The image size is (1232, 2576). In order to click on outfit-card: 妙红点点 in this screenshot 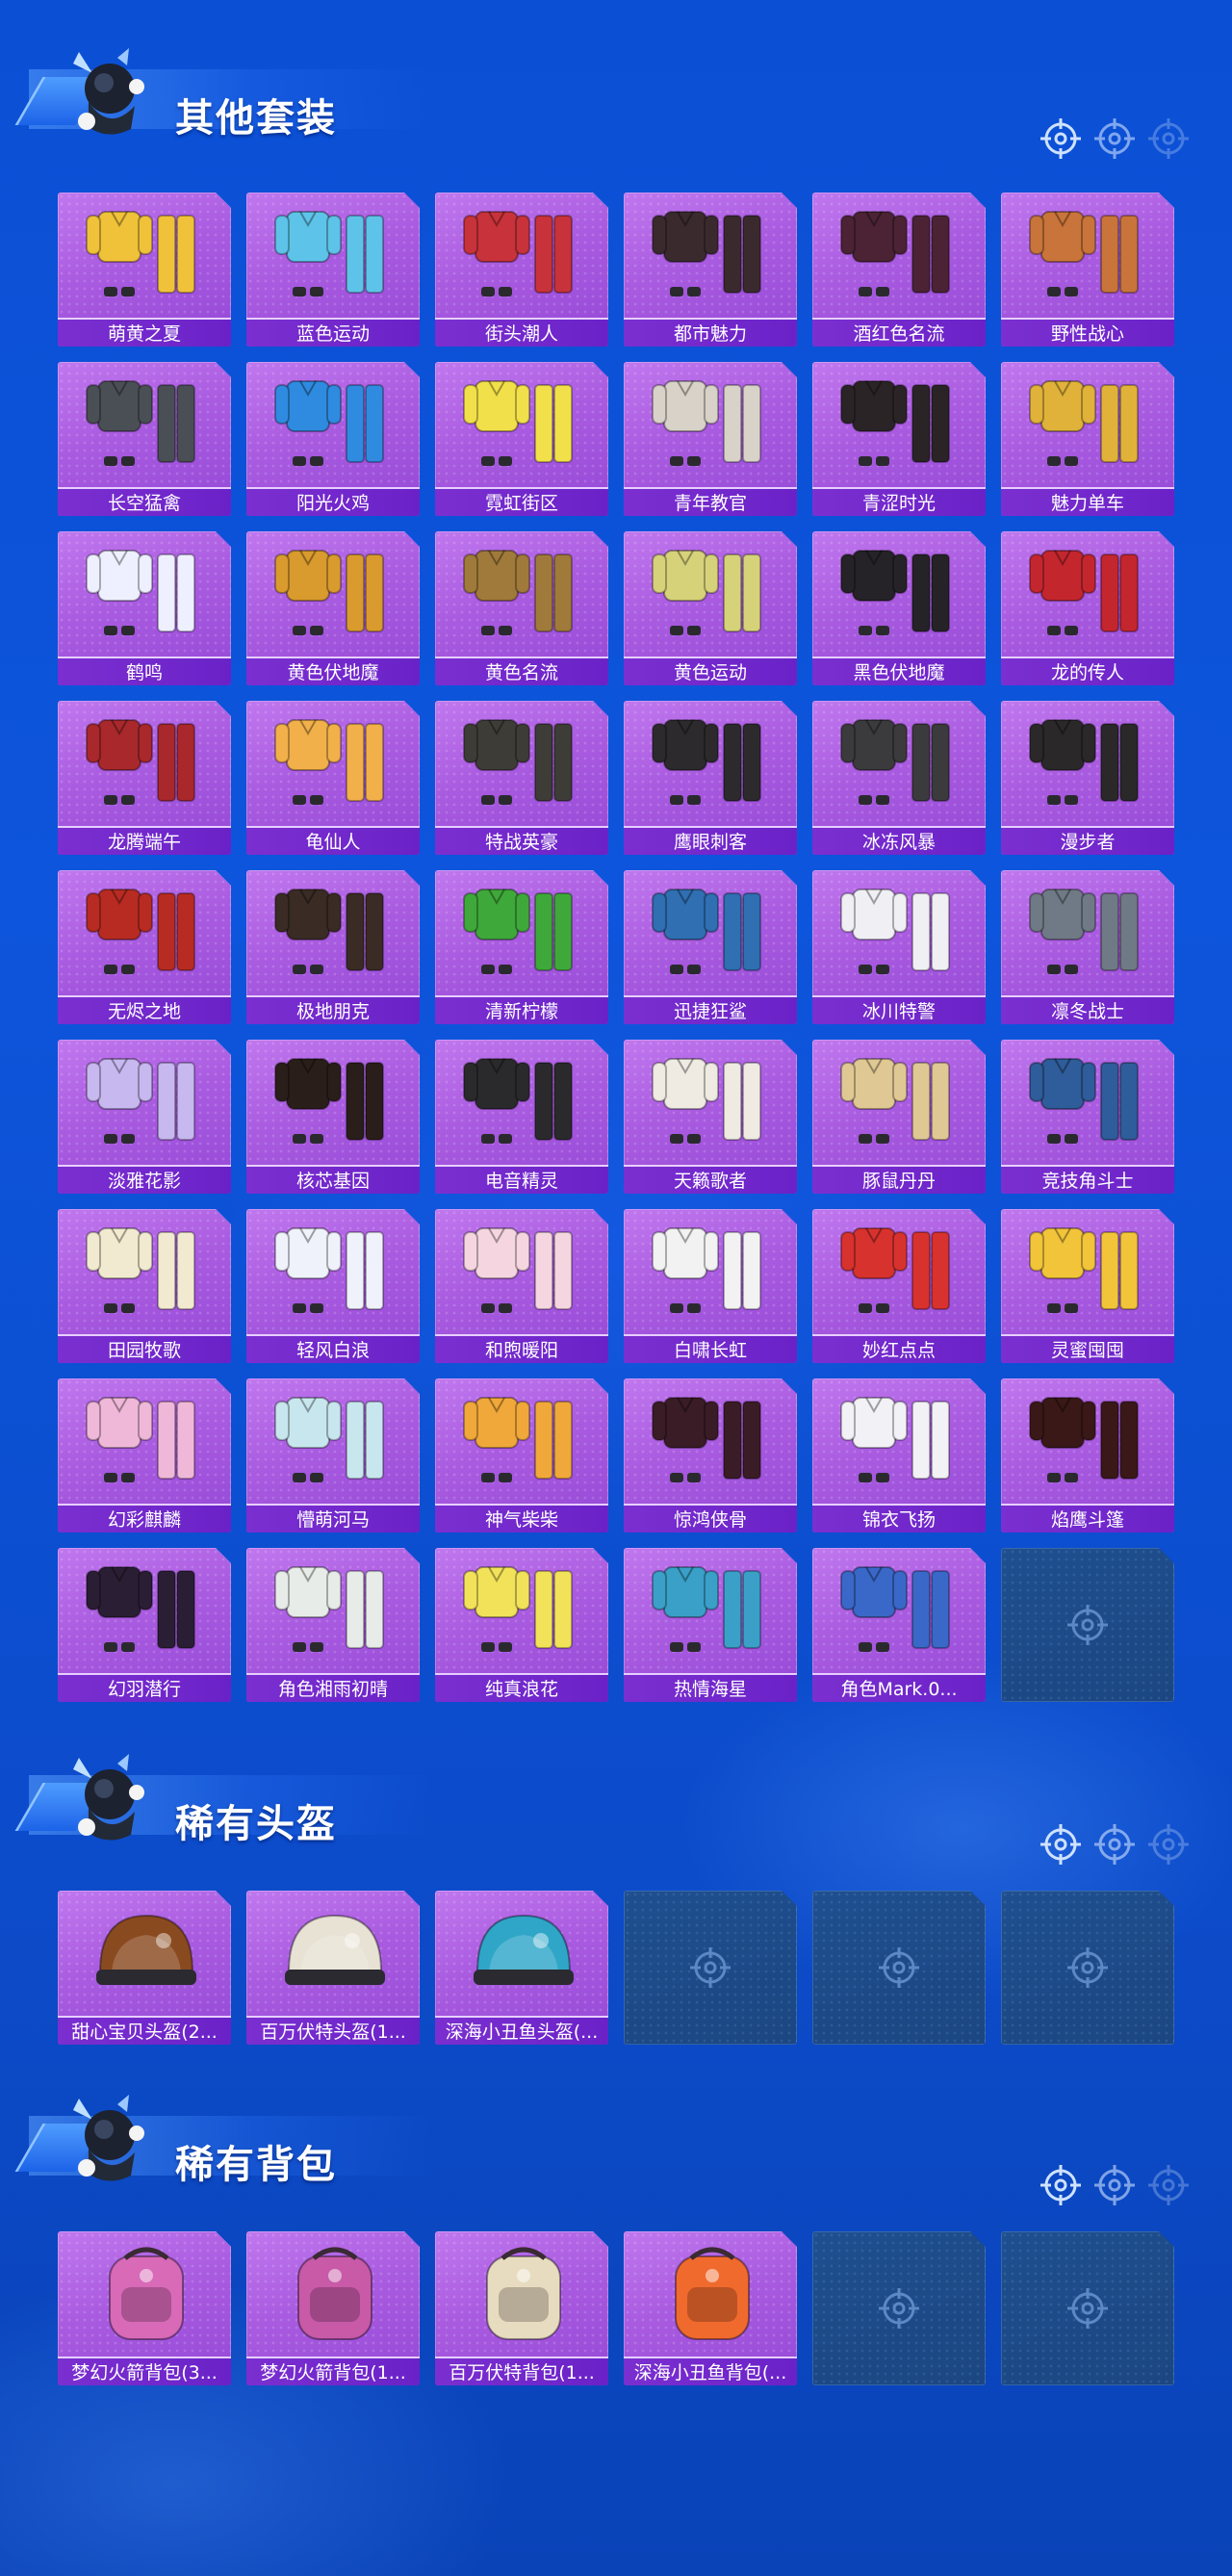, I will do `click(899, 1286)`.